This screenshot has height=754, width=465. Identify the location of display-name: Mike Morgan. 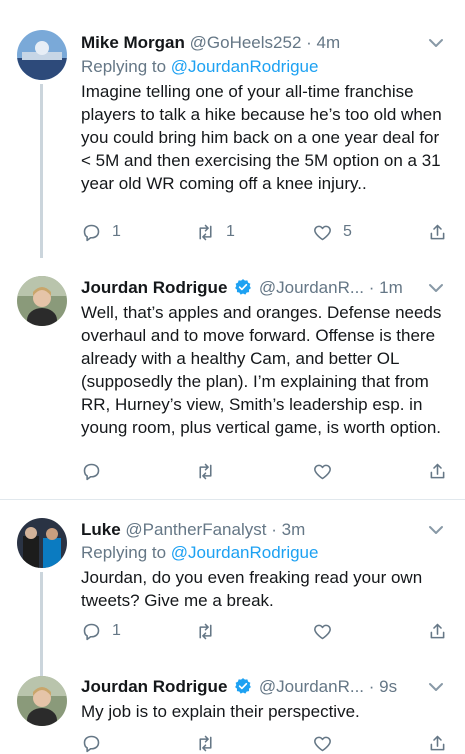
(133, 42).